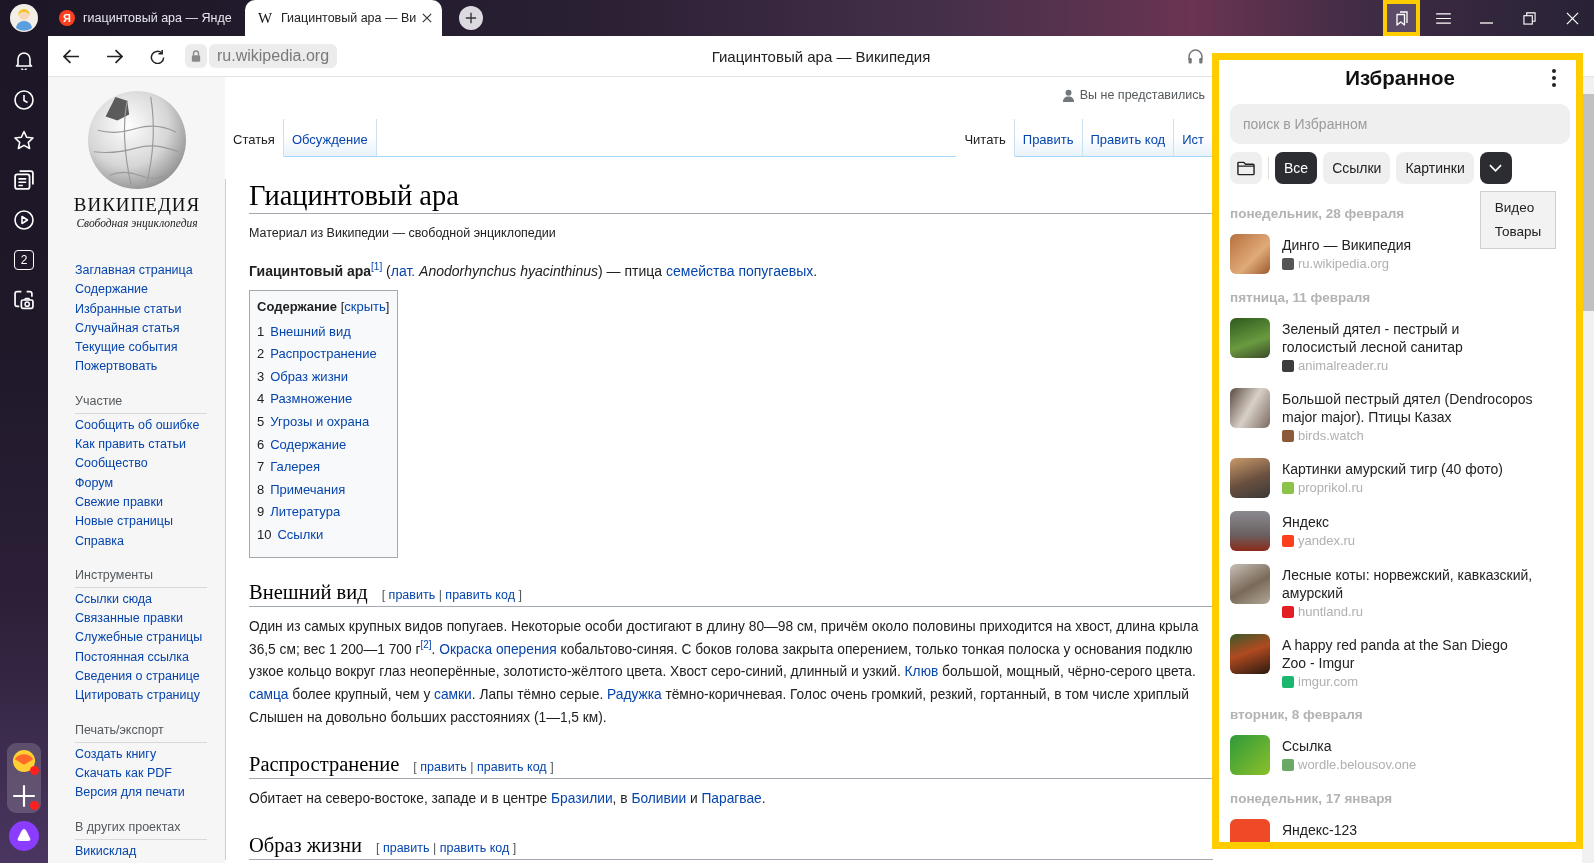  I want to click on text-link: Окраска оперения, so click(498, 649).